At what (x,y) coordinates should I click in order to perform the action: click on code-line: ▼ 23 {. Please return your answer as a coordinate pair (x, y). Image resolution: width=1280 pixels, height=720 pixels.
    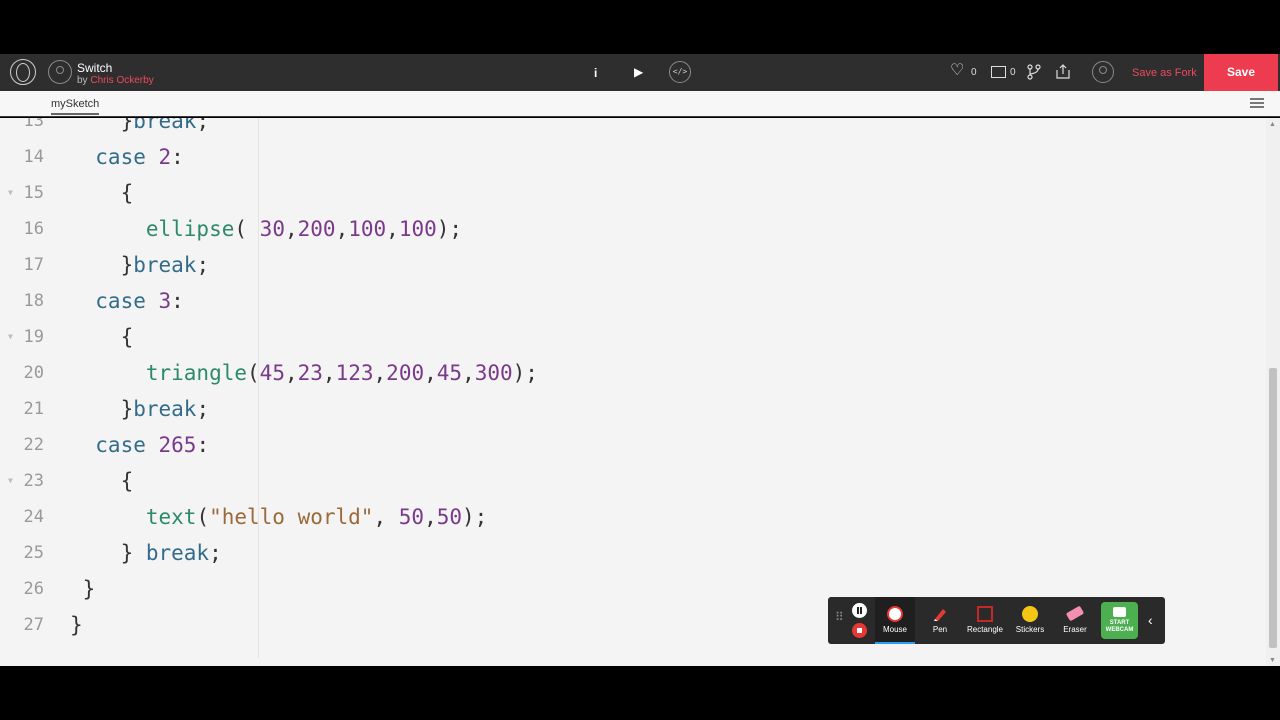
    Looking at the image, I should click on (633, 481).